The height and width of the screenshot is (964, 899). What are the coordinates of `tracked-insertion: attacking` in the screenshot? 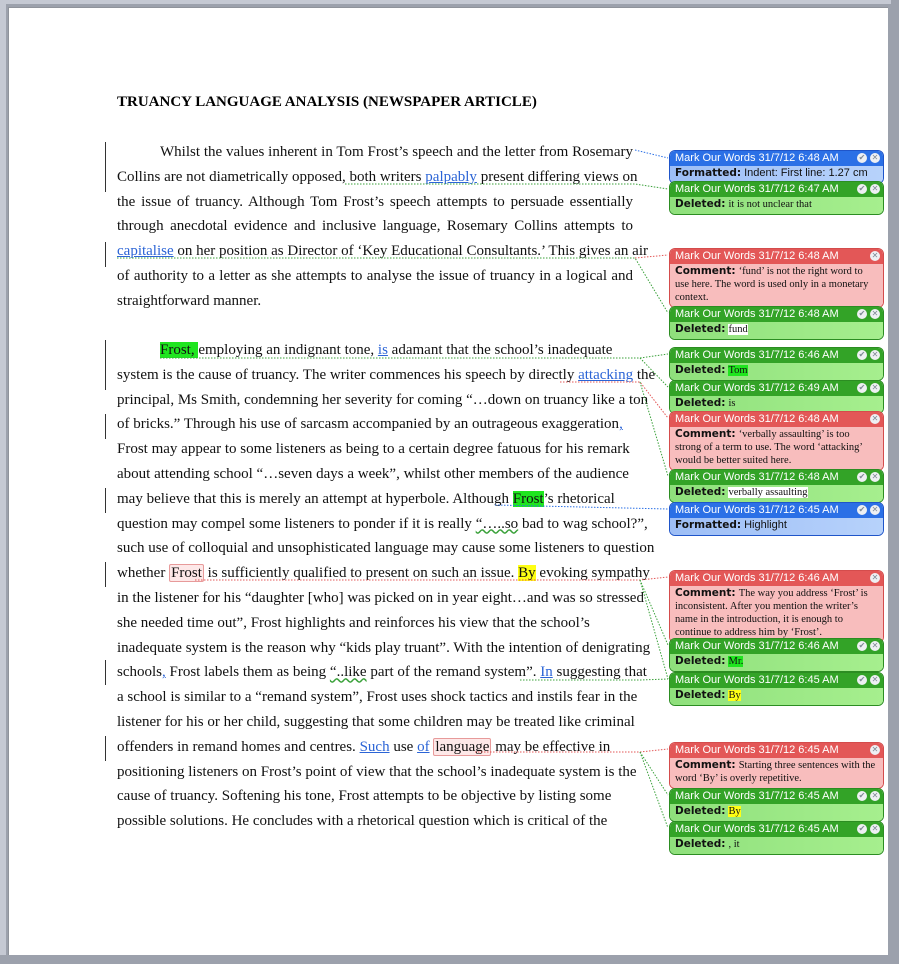 It's located at (605, 375).